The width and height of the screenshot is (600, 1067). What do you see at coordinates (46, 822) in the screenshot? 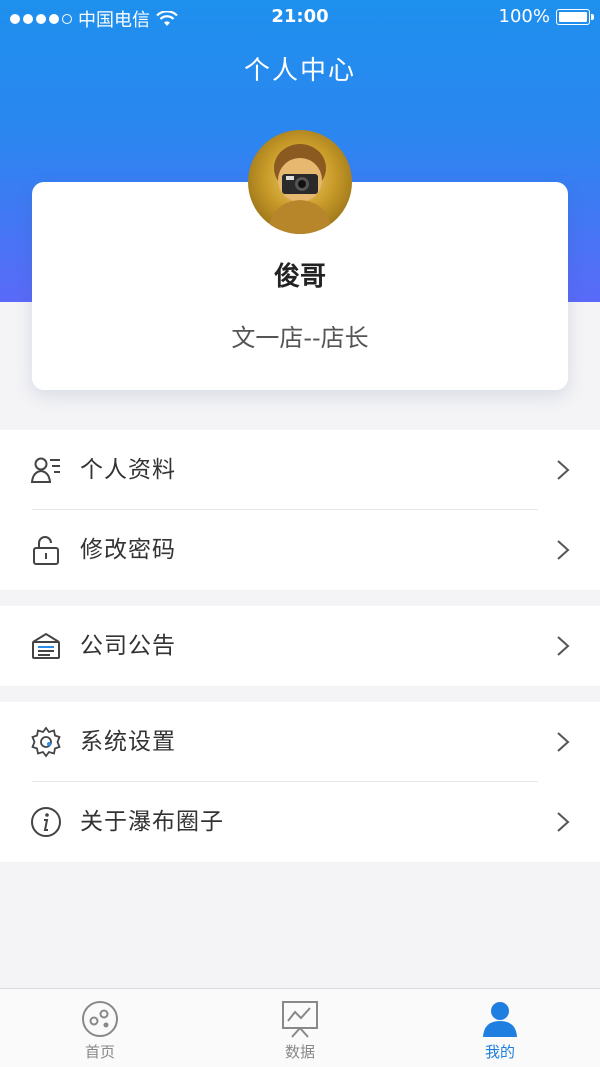
I see `info-icon` at bounding box center [46, 822].